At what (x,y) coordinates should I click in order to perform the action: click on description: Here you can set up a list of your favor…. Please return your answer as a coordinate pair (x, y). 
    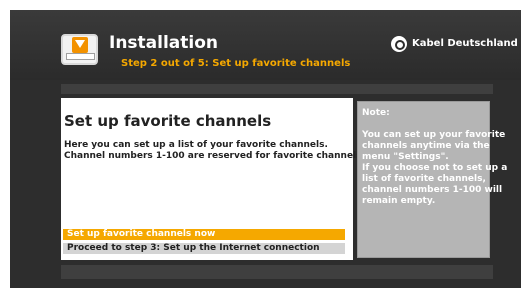
    Looking at the image, I should click on (214, 151).